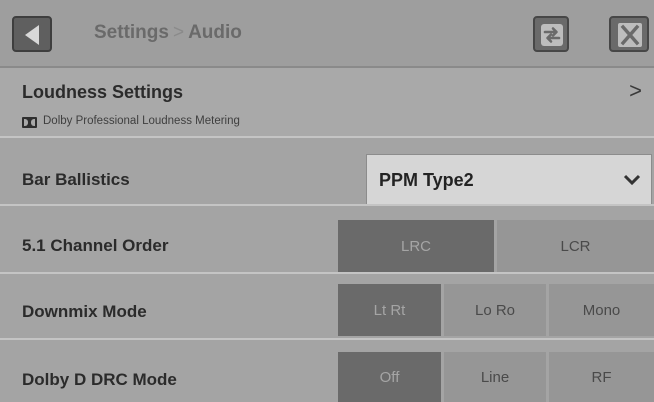 The image size is (654, 402). What do you see at coordinates (99, 379) in the screenshot?
I see `drc-label: Dolby D DRC Mode` at bounding box center [99, 379].